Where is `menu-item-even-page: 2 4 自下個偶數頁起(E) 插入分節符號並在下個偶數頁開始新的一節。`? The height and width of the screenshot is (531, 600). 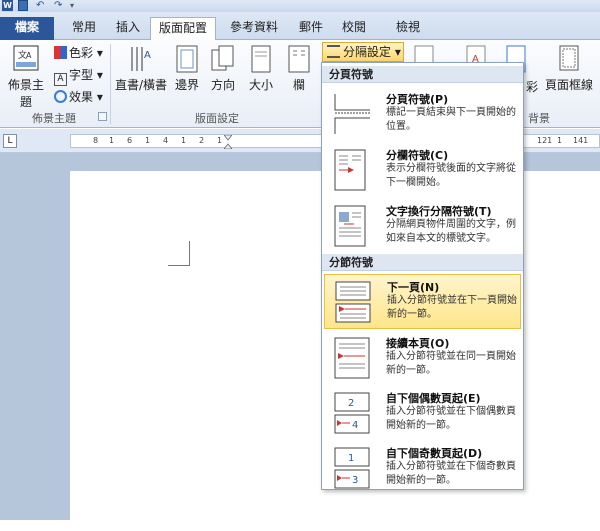
menu-item-even-page: 2 4 自下個偶數頁起(E) 插入分節符號並在下個偶數頁開始新的一節。 is located at coordinates (422, 413).